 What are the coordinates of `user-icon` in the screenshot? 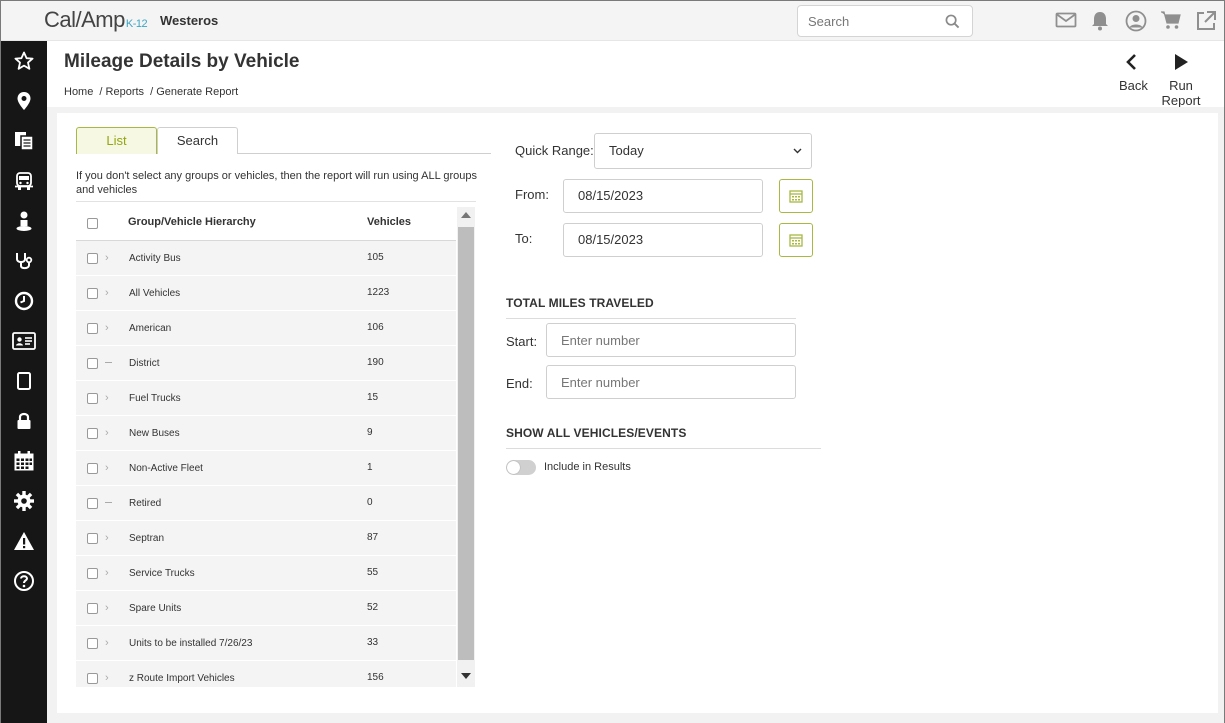 It's located at (1136, 21).